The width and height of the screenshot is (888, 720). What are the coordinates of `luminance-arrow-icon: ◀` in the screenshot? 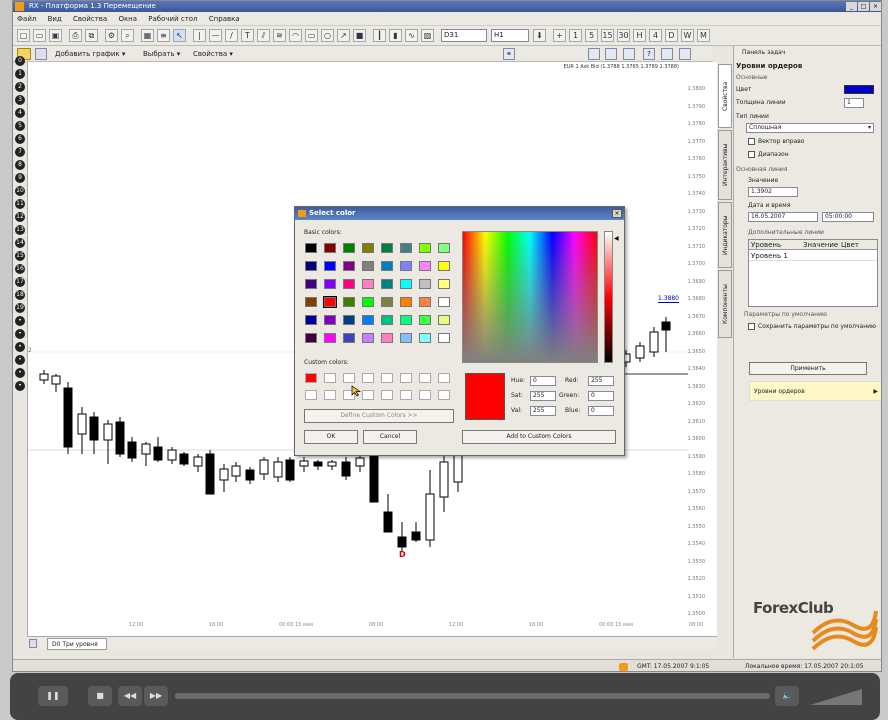 It's located at (616, 238).